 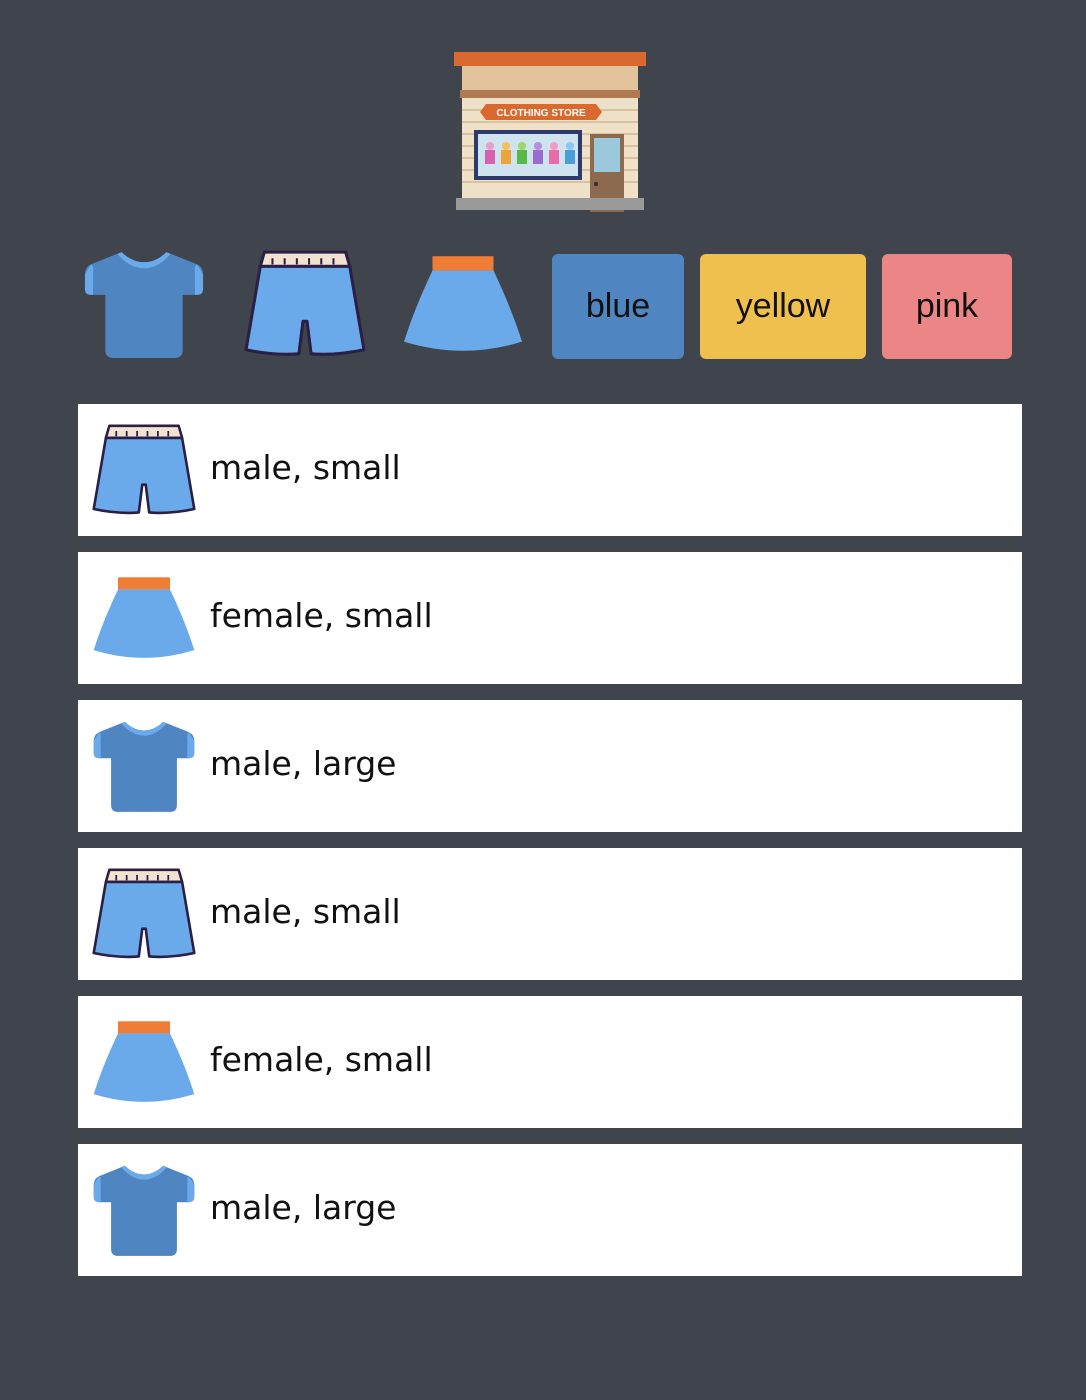 I want to click on store-sign-text: CLOTHING STORE, so click(x=541, y=113).